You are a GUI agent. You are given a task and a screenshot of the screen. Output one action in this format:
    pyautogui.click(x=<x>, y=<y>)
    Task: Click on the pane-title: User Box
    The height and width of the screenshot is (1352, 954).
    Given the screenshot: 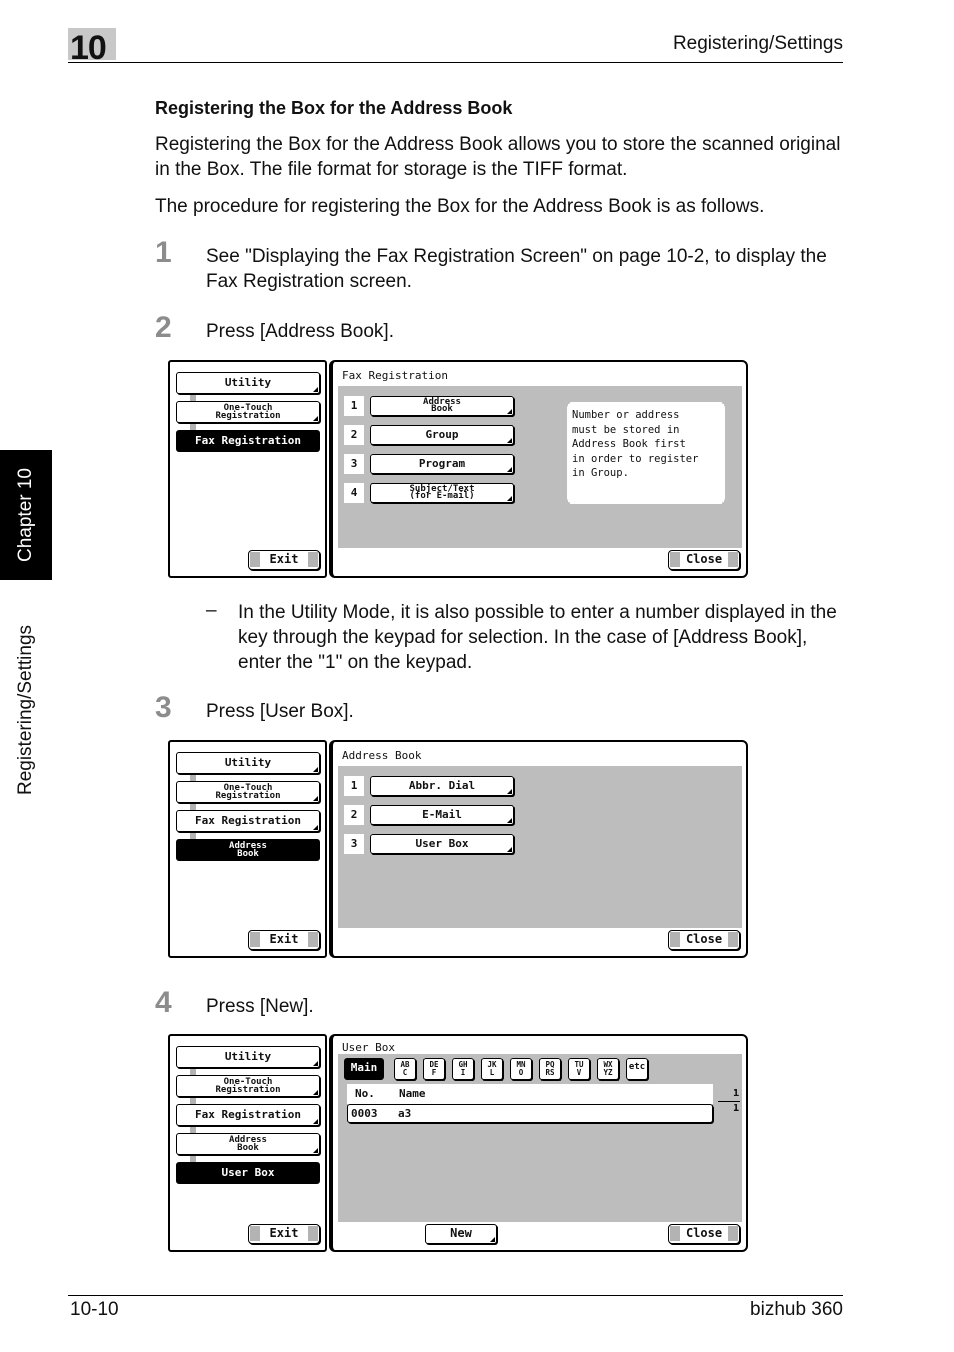 What is the action you would take?
    pyautogui.click(x=368, y=1047)
    